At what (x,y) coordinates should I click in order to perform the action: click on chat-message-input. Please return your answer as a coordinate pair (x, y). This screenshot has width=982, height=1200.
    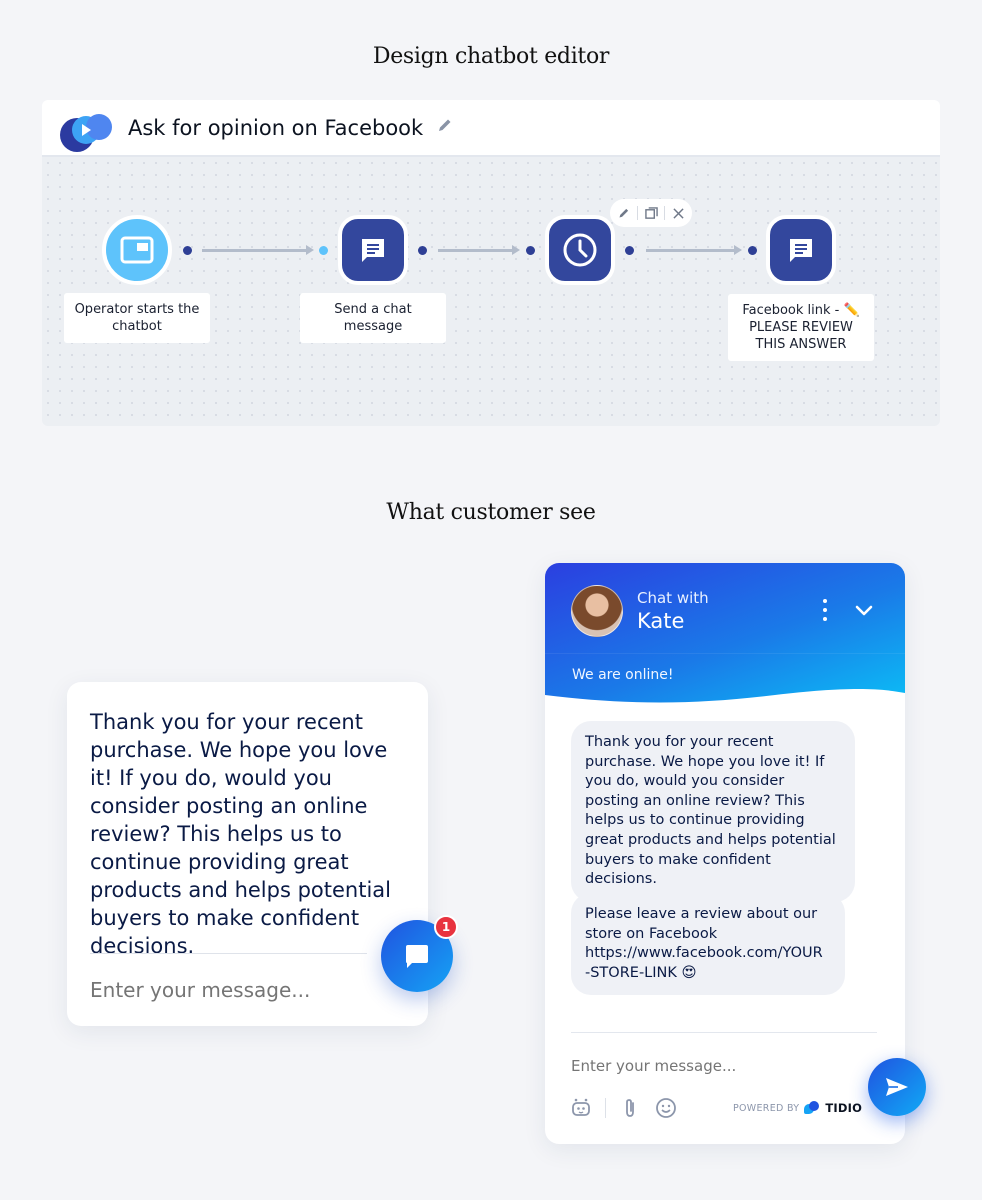
    Looking at the image, I should click on (711, 1066).